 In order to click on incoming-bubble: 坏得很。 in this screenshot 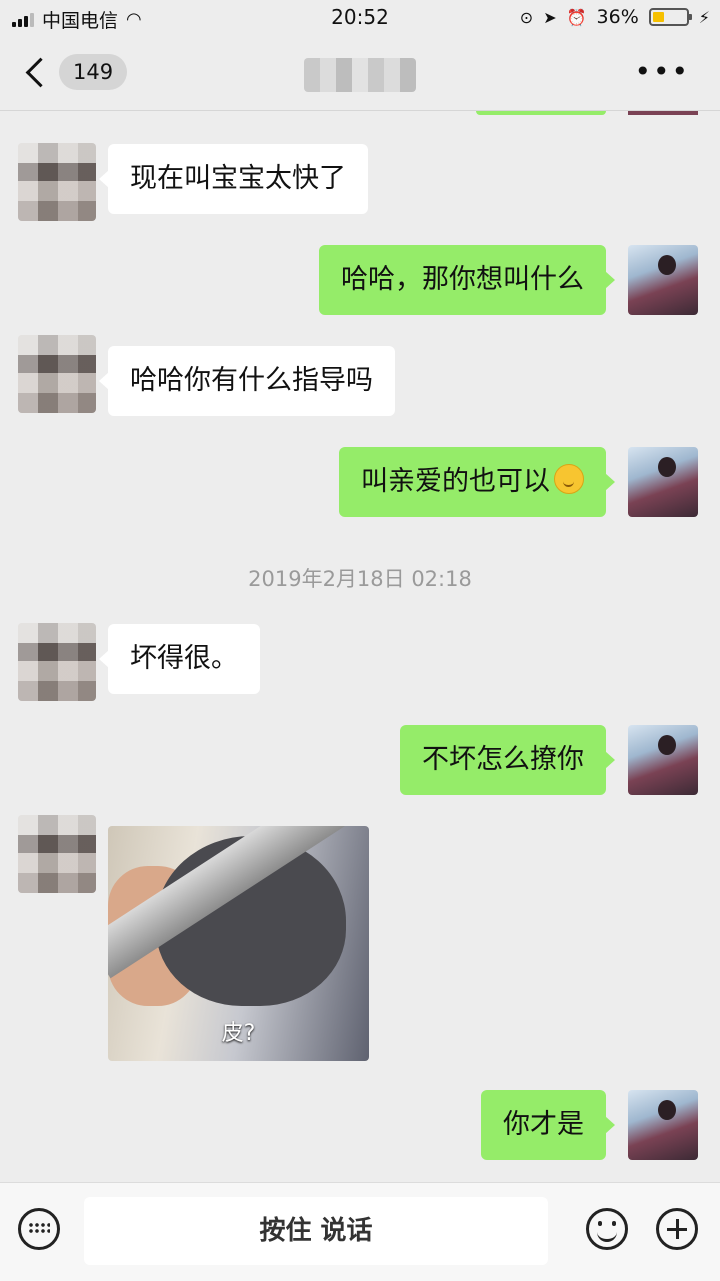, I will do `click(179, 659)`.